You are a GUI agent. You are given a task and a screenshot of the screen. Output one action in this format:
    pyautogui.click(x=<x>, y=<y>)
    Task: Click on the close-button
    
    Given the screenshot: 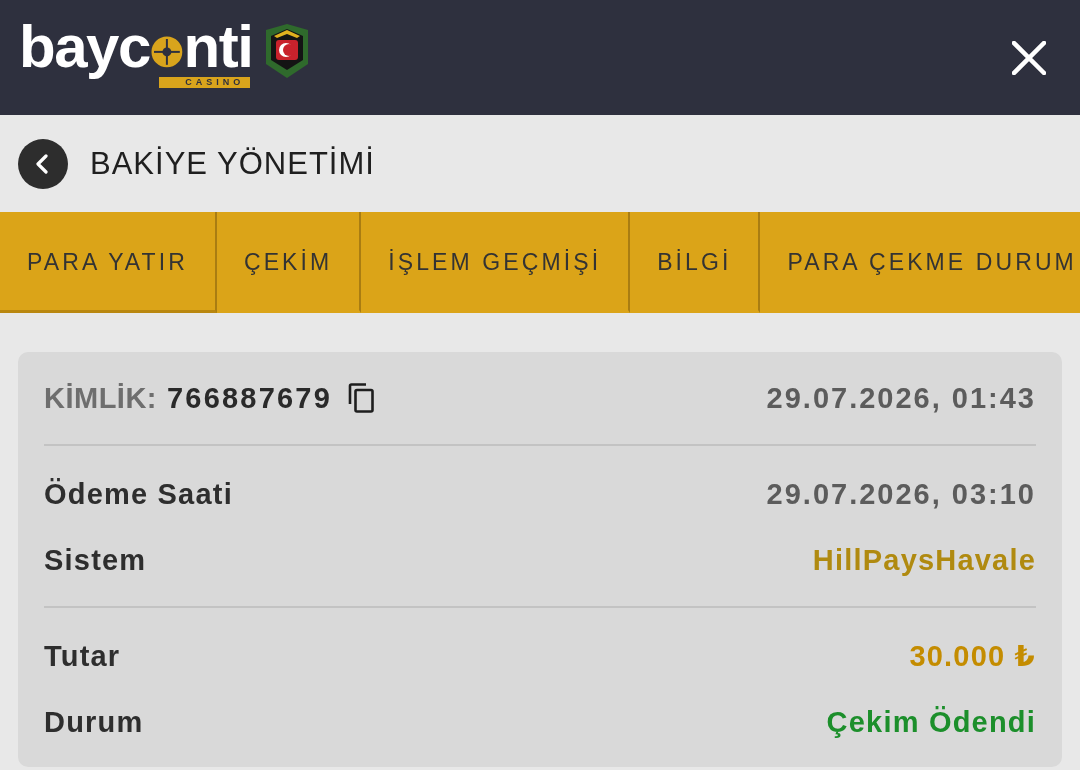 What is the action you would take?
    pyautogui.click(x=1029, y=57)
    